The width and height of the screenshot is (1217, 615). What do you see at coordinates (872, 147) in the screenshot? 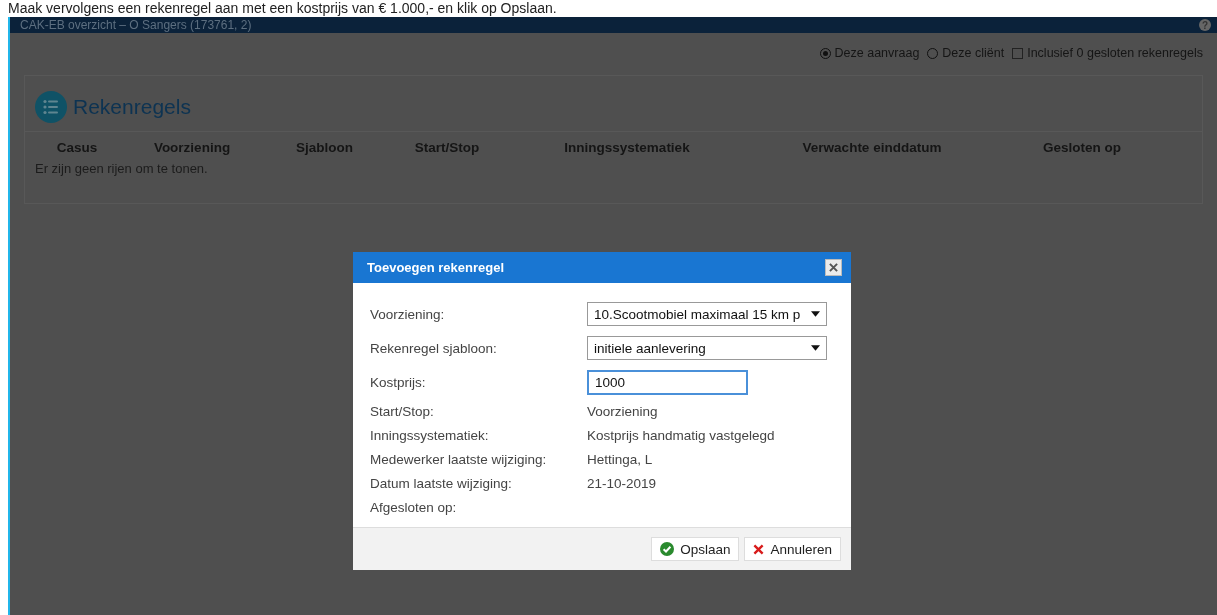
I see `column-header: Verwachte einddatum` at bounding box center [872, 147].